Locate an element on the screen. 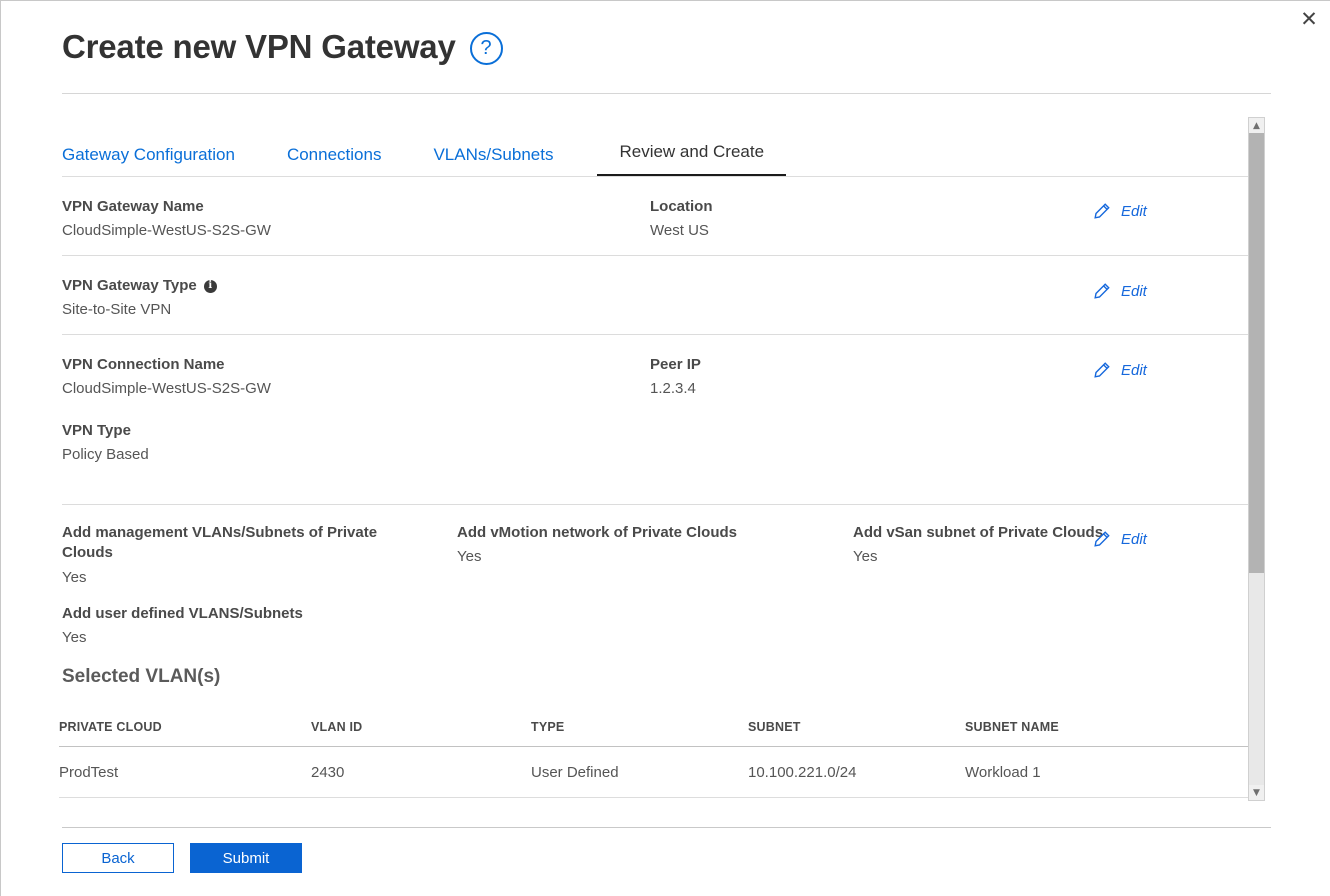 The width and height of the screenshot is (1330, 896). field-label: VPN Gateway Type i is located at coordinates (139, 286).